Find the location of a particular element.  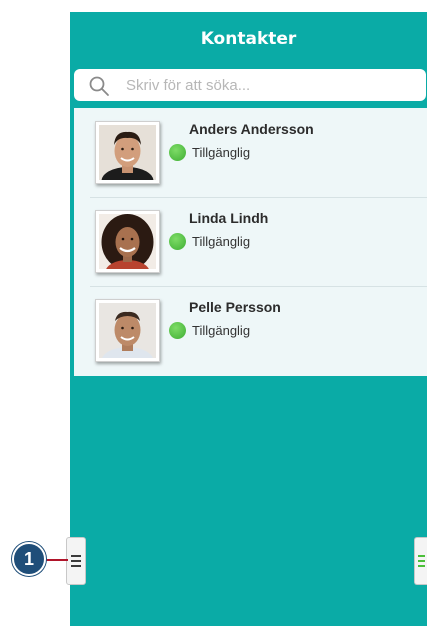

page-title: Kontakter is located at coordinates (248, 39).